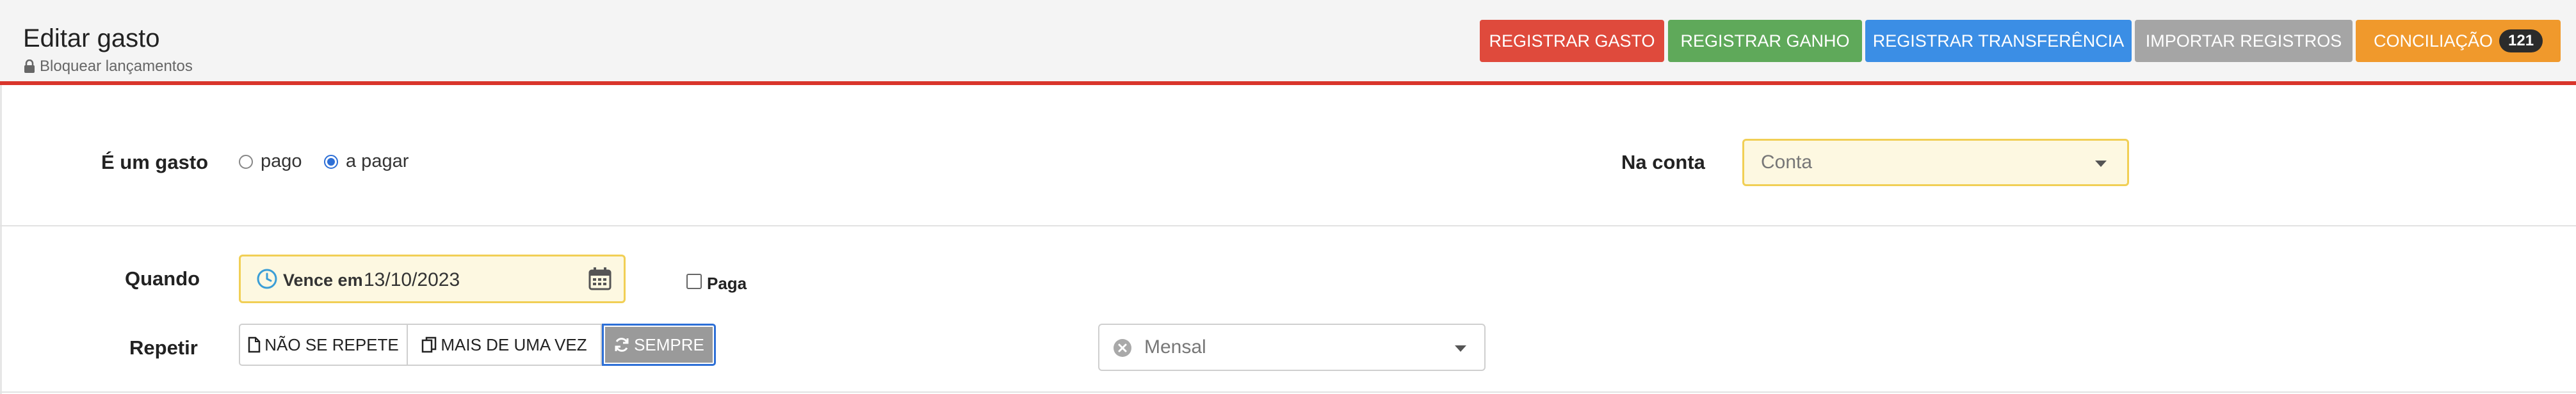 Image resolution: width=2576 pixels, height=394 pixels. Describe the element at coordinates (1572, 41) in the screenshot. I see `registrar-gasto-button: REGISTRAR GASTO` at that location.